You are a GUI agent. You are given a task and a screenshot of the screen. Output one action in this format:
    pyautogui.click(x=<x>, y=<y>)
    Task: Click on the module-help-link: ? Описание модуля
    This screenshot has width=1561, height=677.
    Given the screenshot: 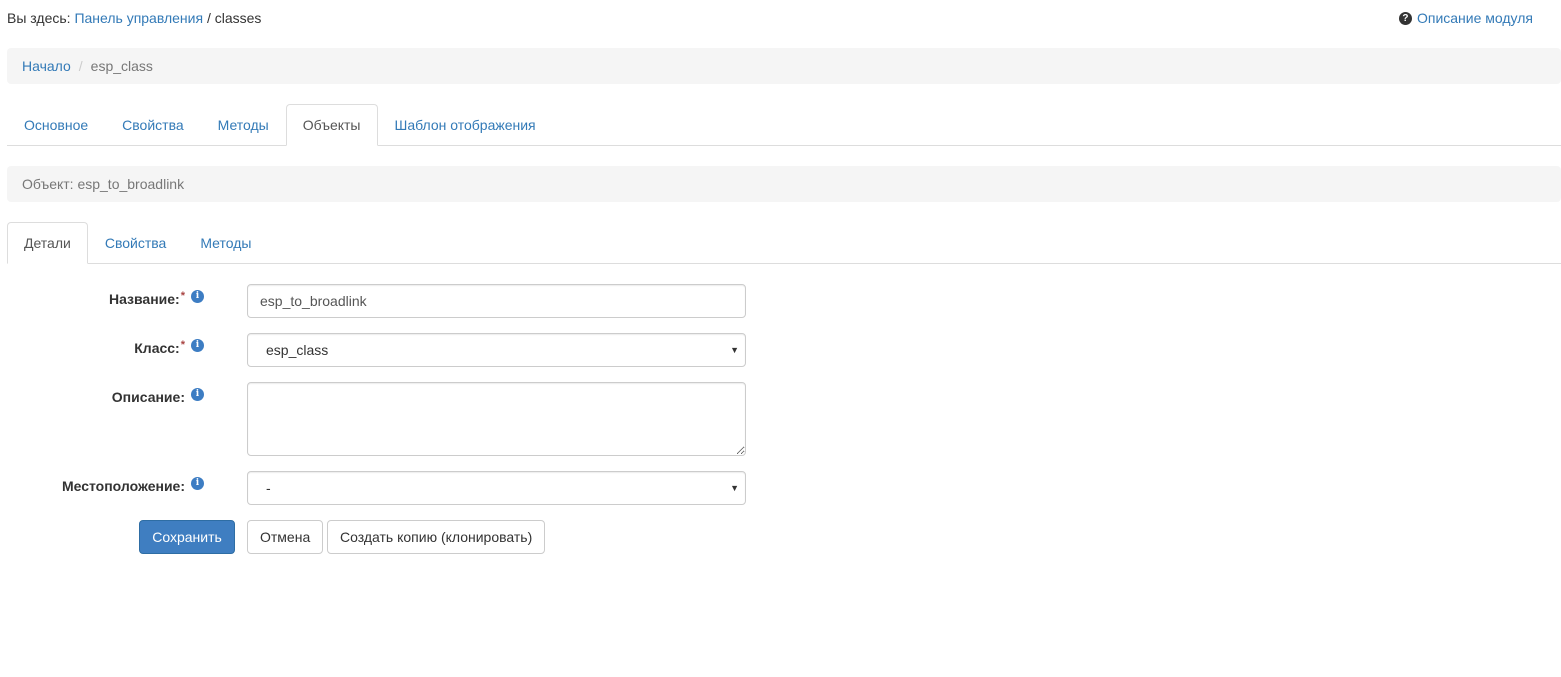 What is the action you would take?
    pyautogui.click(x=1465, y=18)
    